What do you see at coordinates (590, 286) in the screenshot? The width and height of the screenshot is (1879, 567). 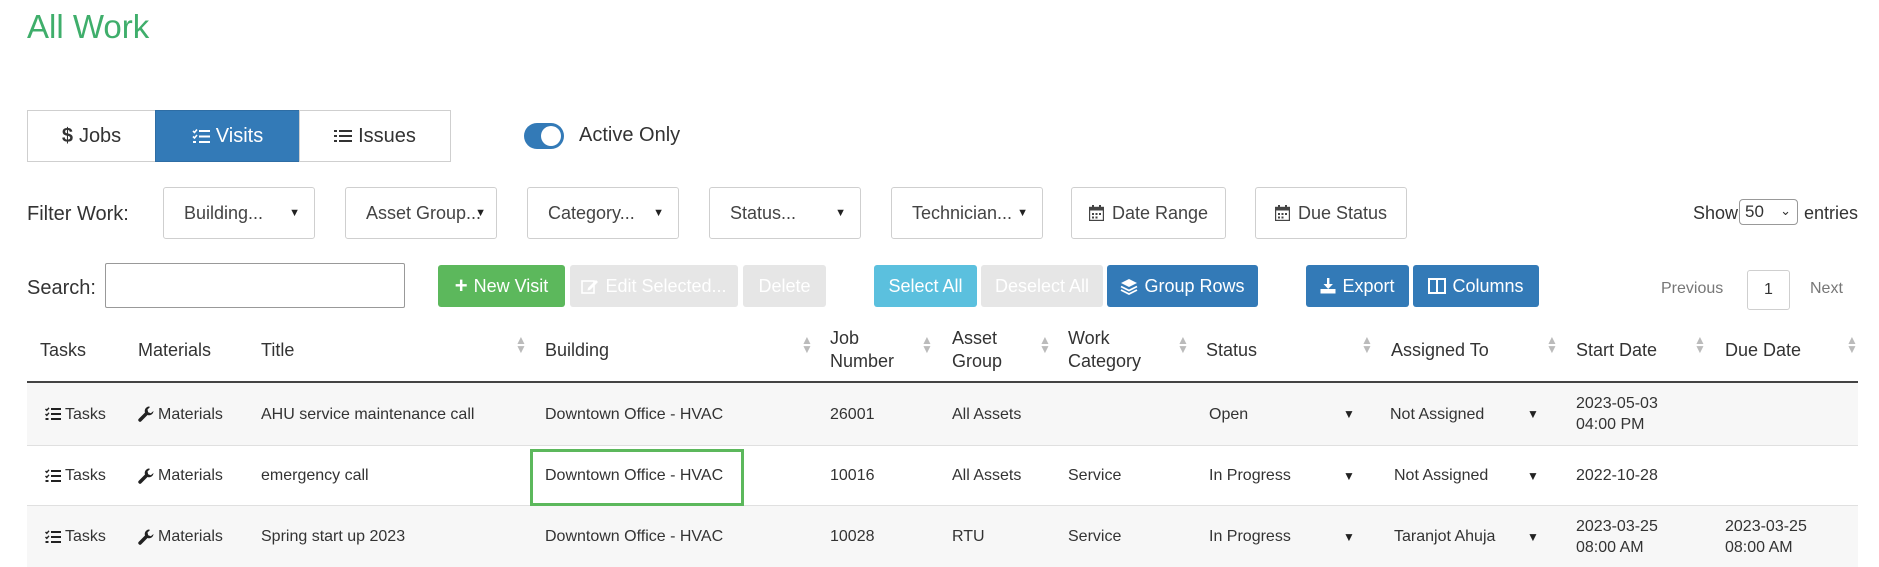 I see `edit-icon` at bounding box center [590, 286].